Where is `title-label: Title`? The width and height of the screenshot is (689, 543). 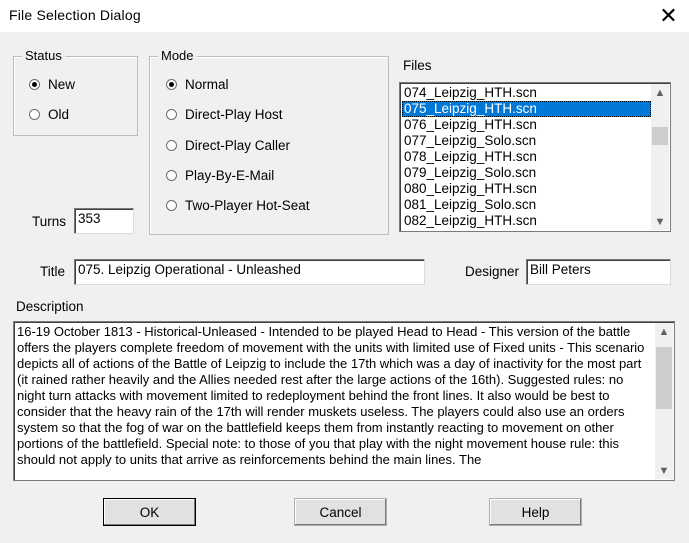
title-label: Title is located at coordinates (53, 271).